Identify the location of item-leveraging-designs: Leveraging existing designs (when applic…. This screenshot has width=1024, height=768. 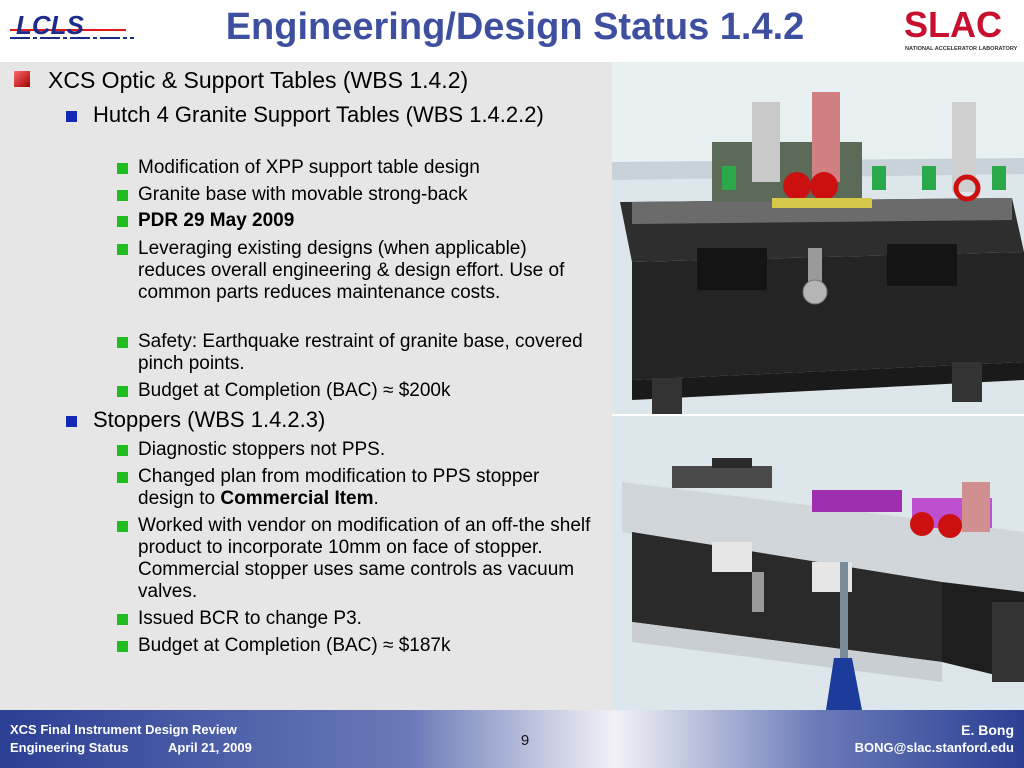
(351, 270).